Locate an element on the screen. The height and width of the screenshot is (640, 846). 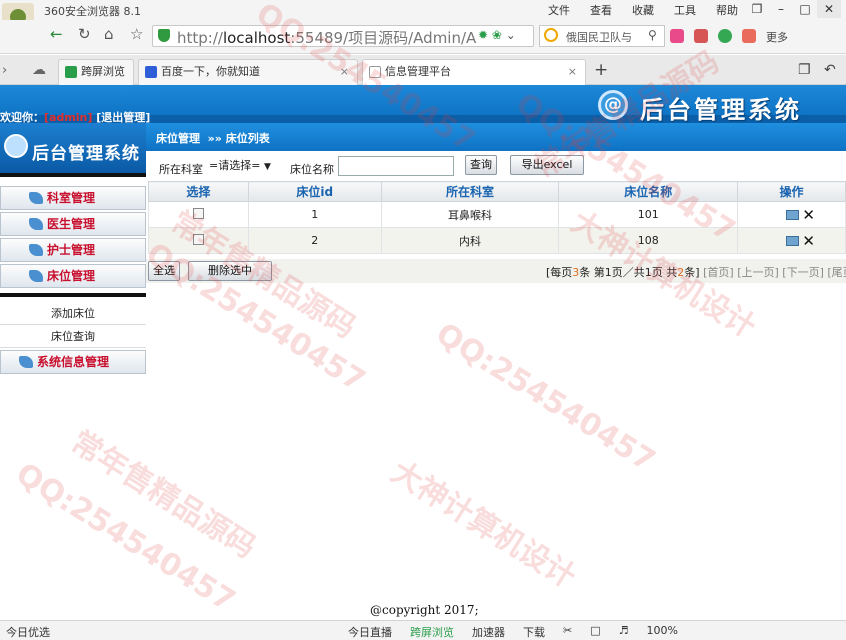
baidu-icon is located at coordinates (151, 72).